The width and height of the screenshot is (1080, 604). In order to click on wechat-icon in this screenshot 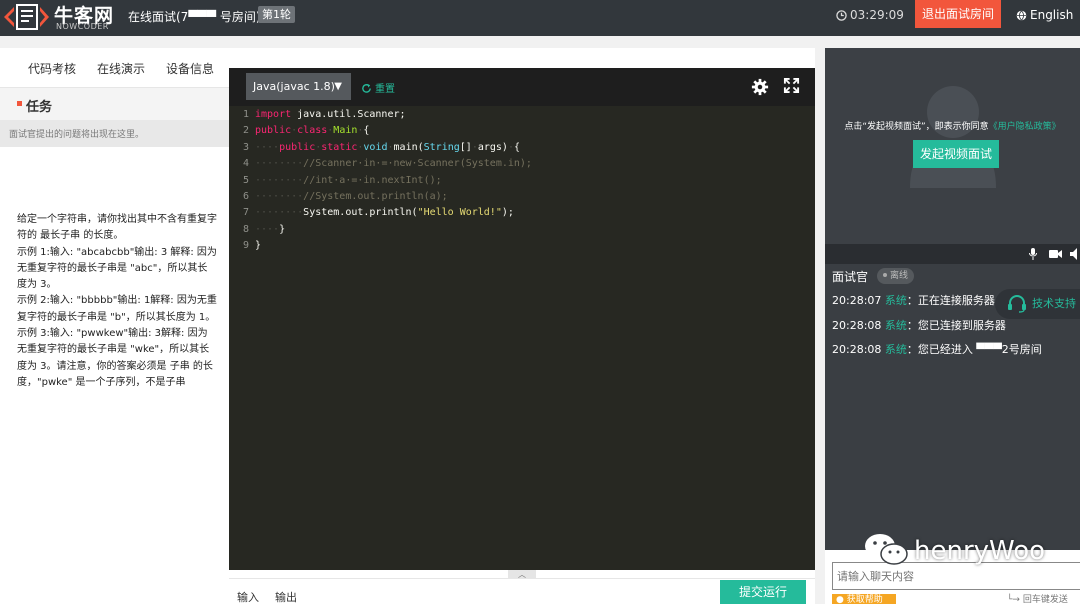, I will do `click(886, 549)`.